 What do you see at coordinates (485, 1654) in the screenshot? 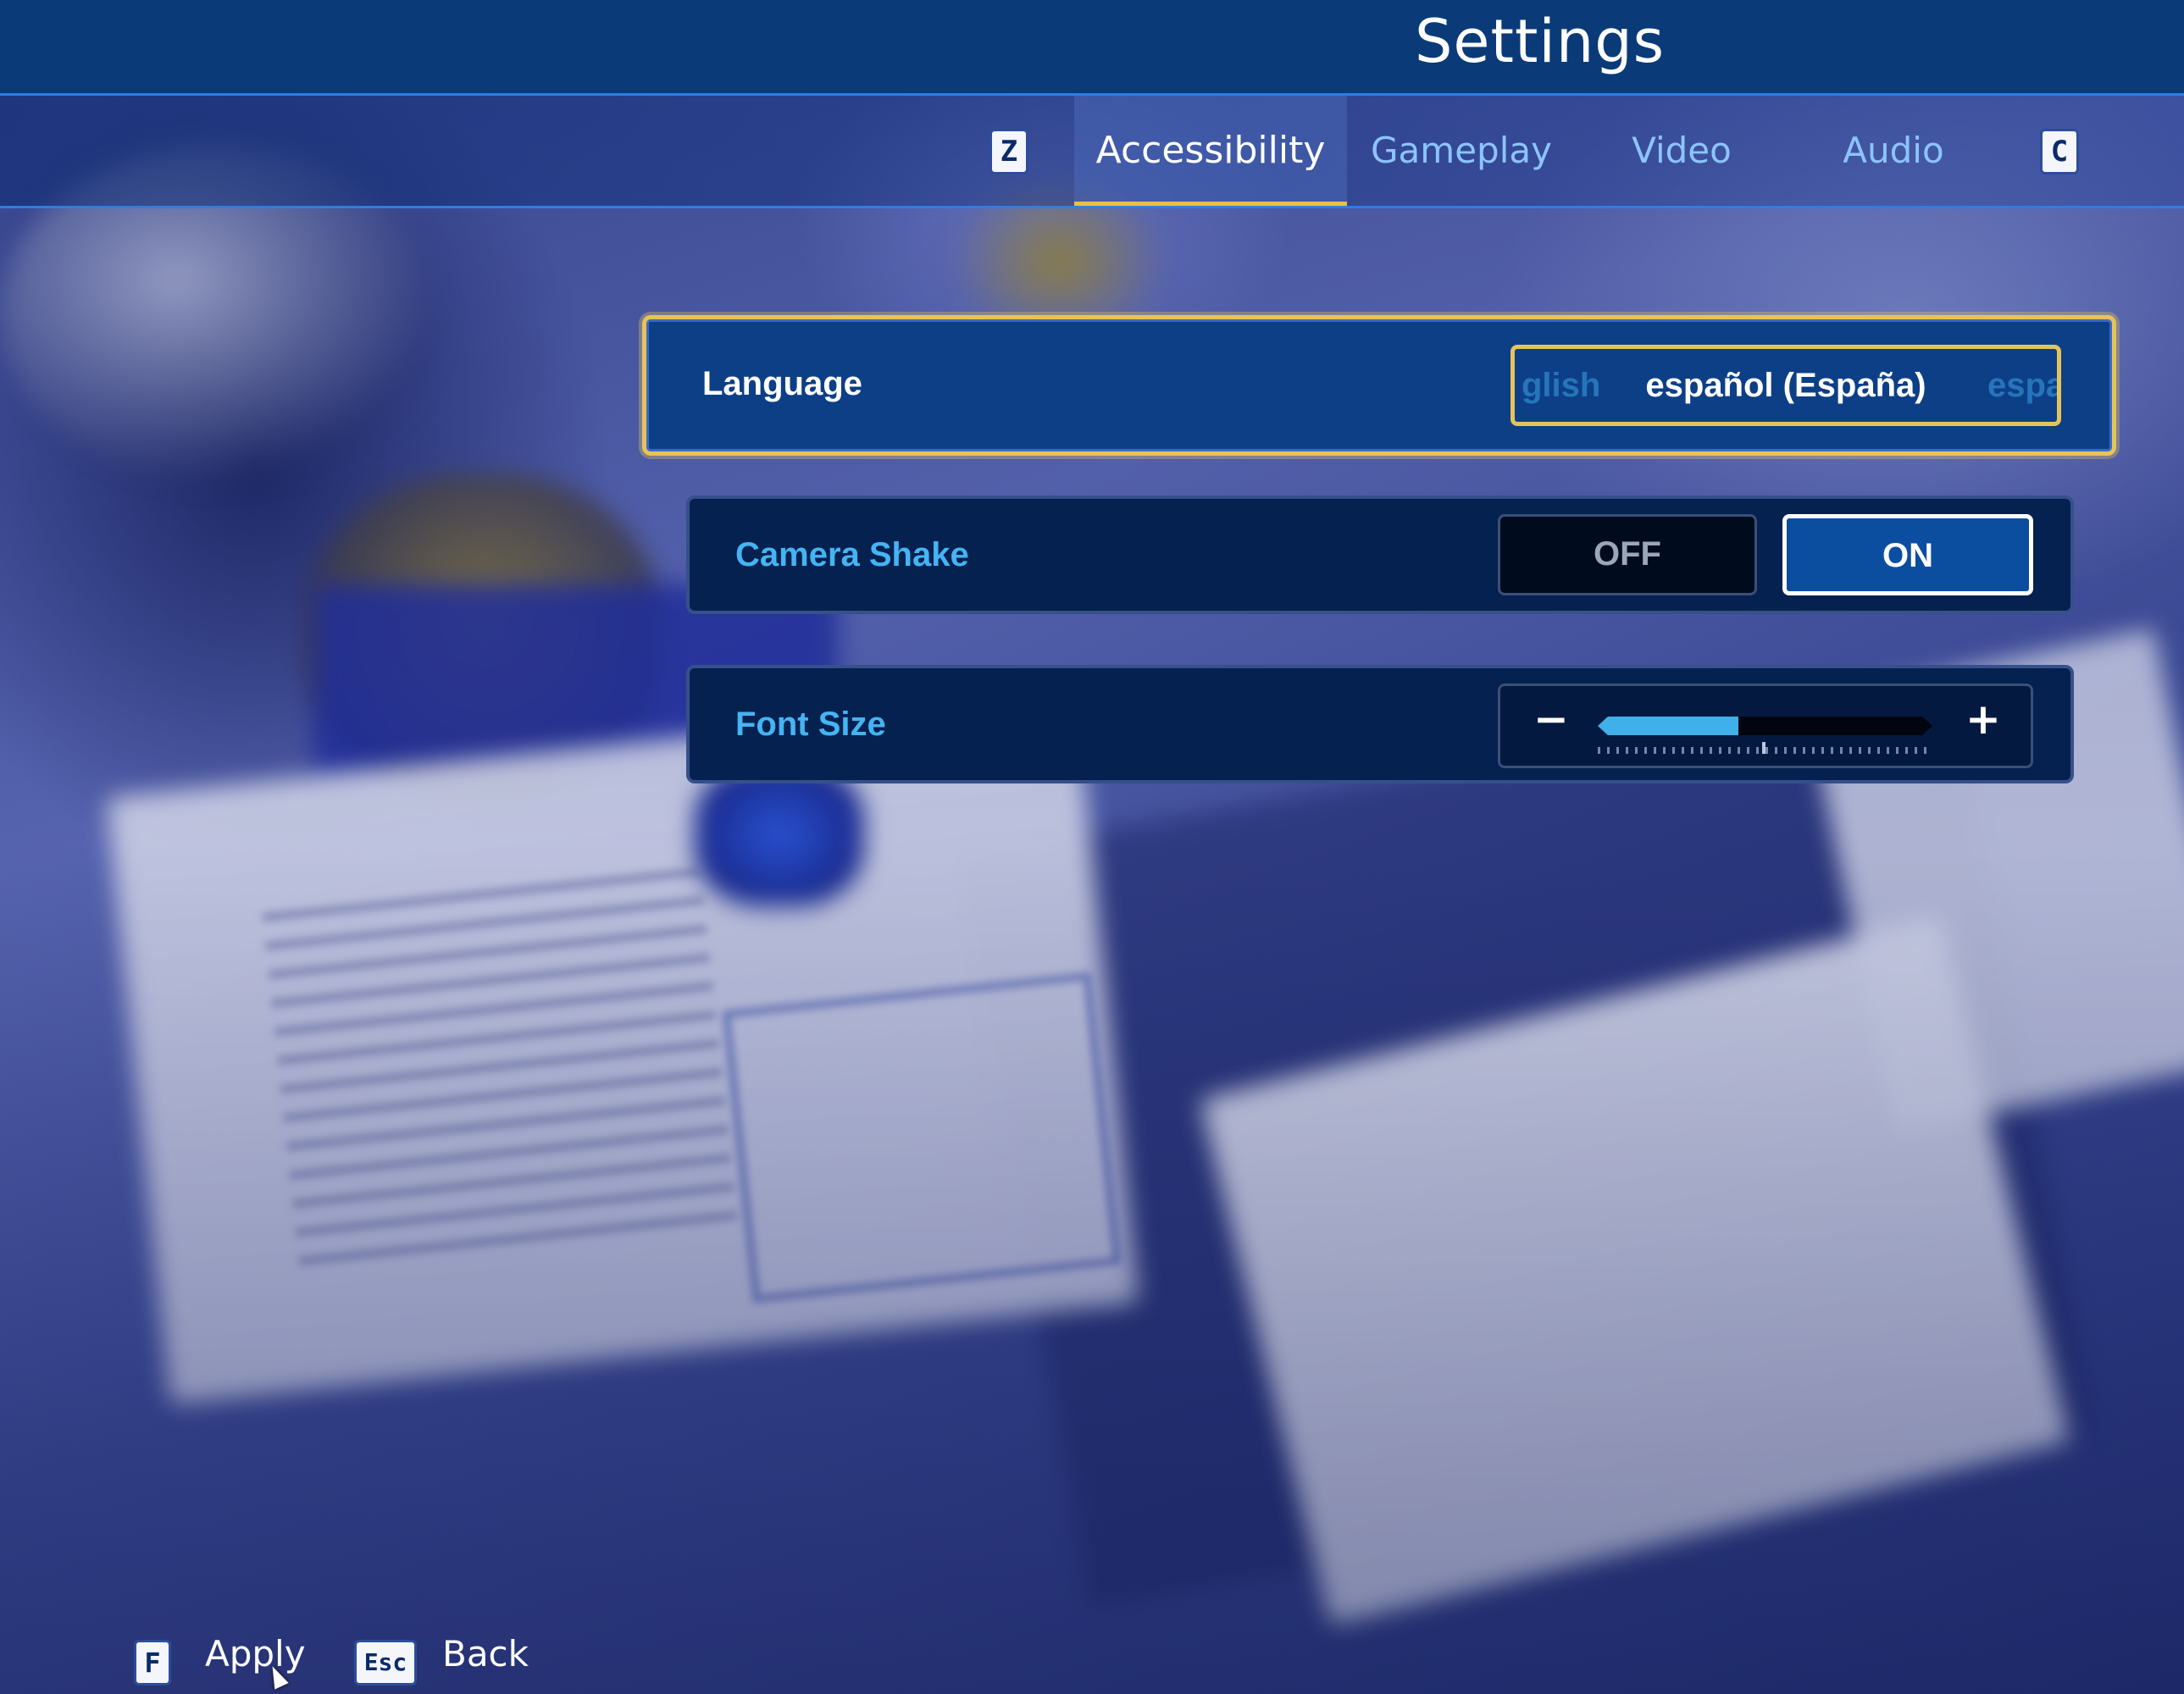
I see `back-label: Back` at bounding box center [485, 1654].